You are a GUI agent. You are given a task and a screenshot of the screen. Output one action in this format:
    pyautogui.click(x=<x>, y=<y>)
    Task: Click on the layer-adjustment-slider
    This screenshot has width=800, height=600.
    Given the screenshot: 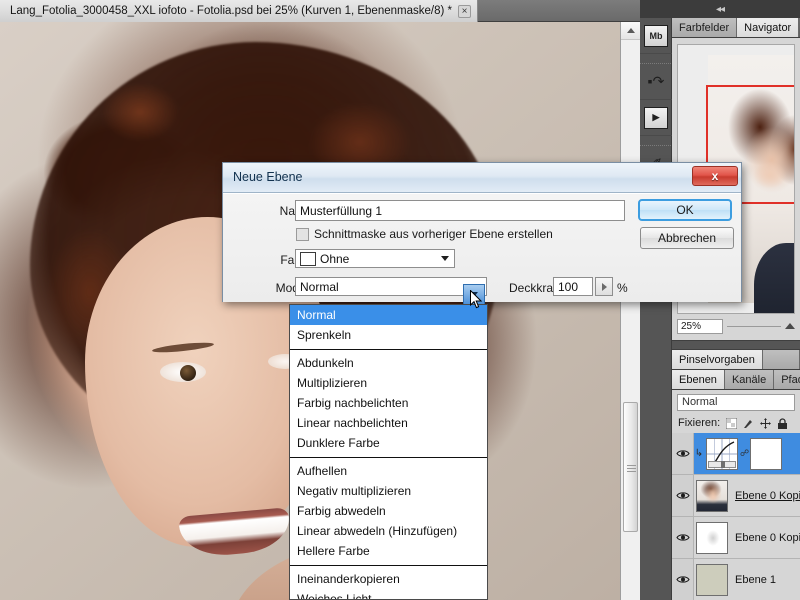 What is the action you would take?
    pyautogui.click(x=722, y=464)
    